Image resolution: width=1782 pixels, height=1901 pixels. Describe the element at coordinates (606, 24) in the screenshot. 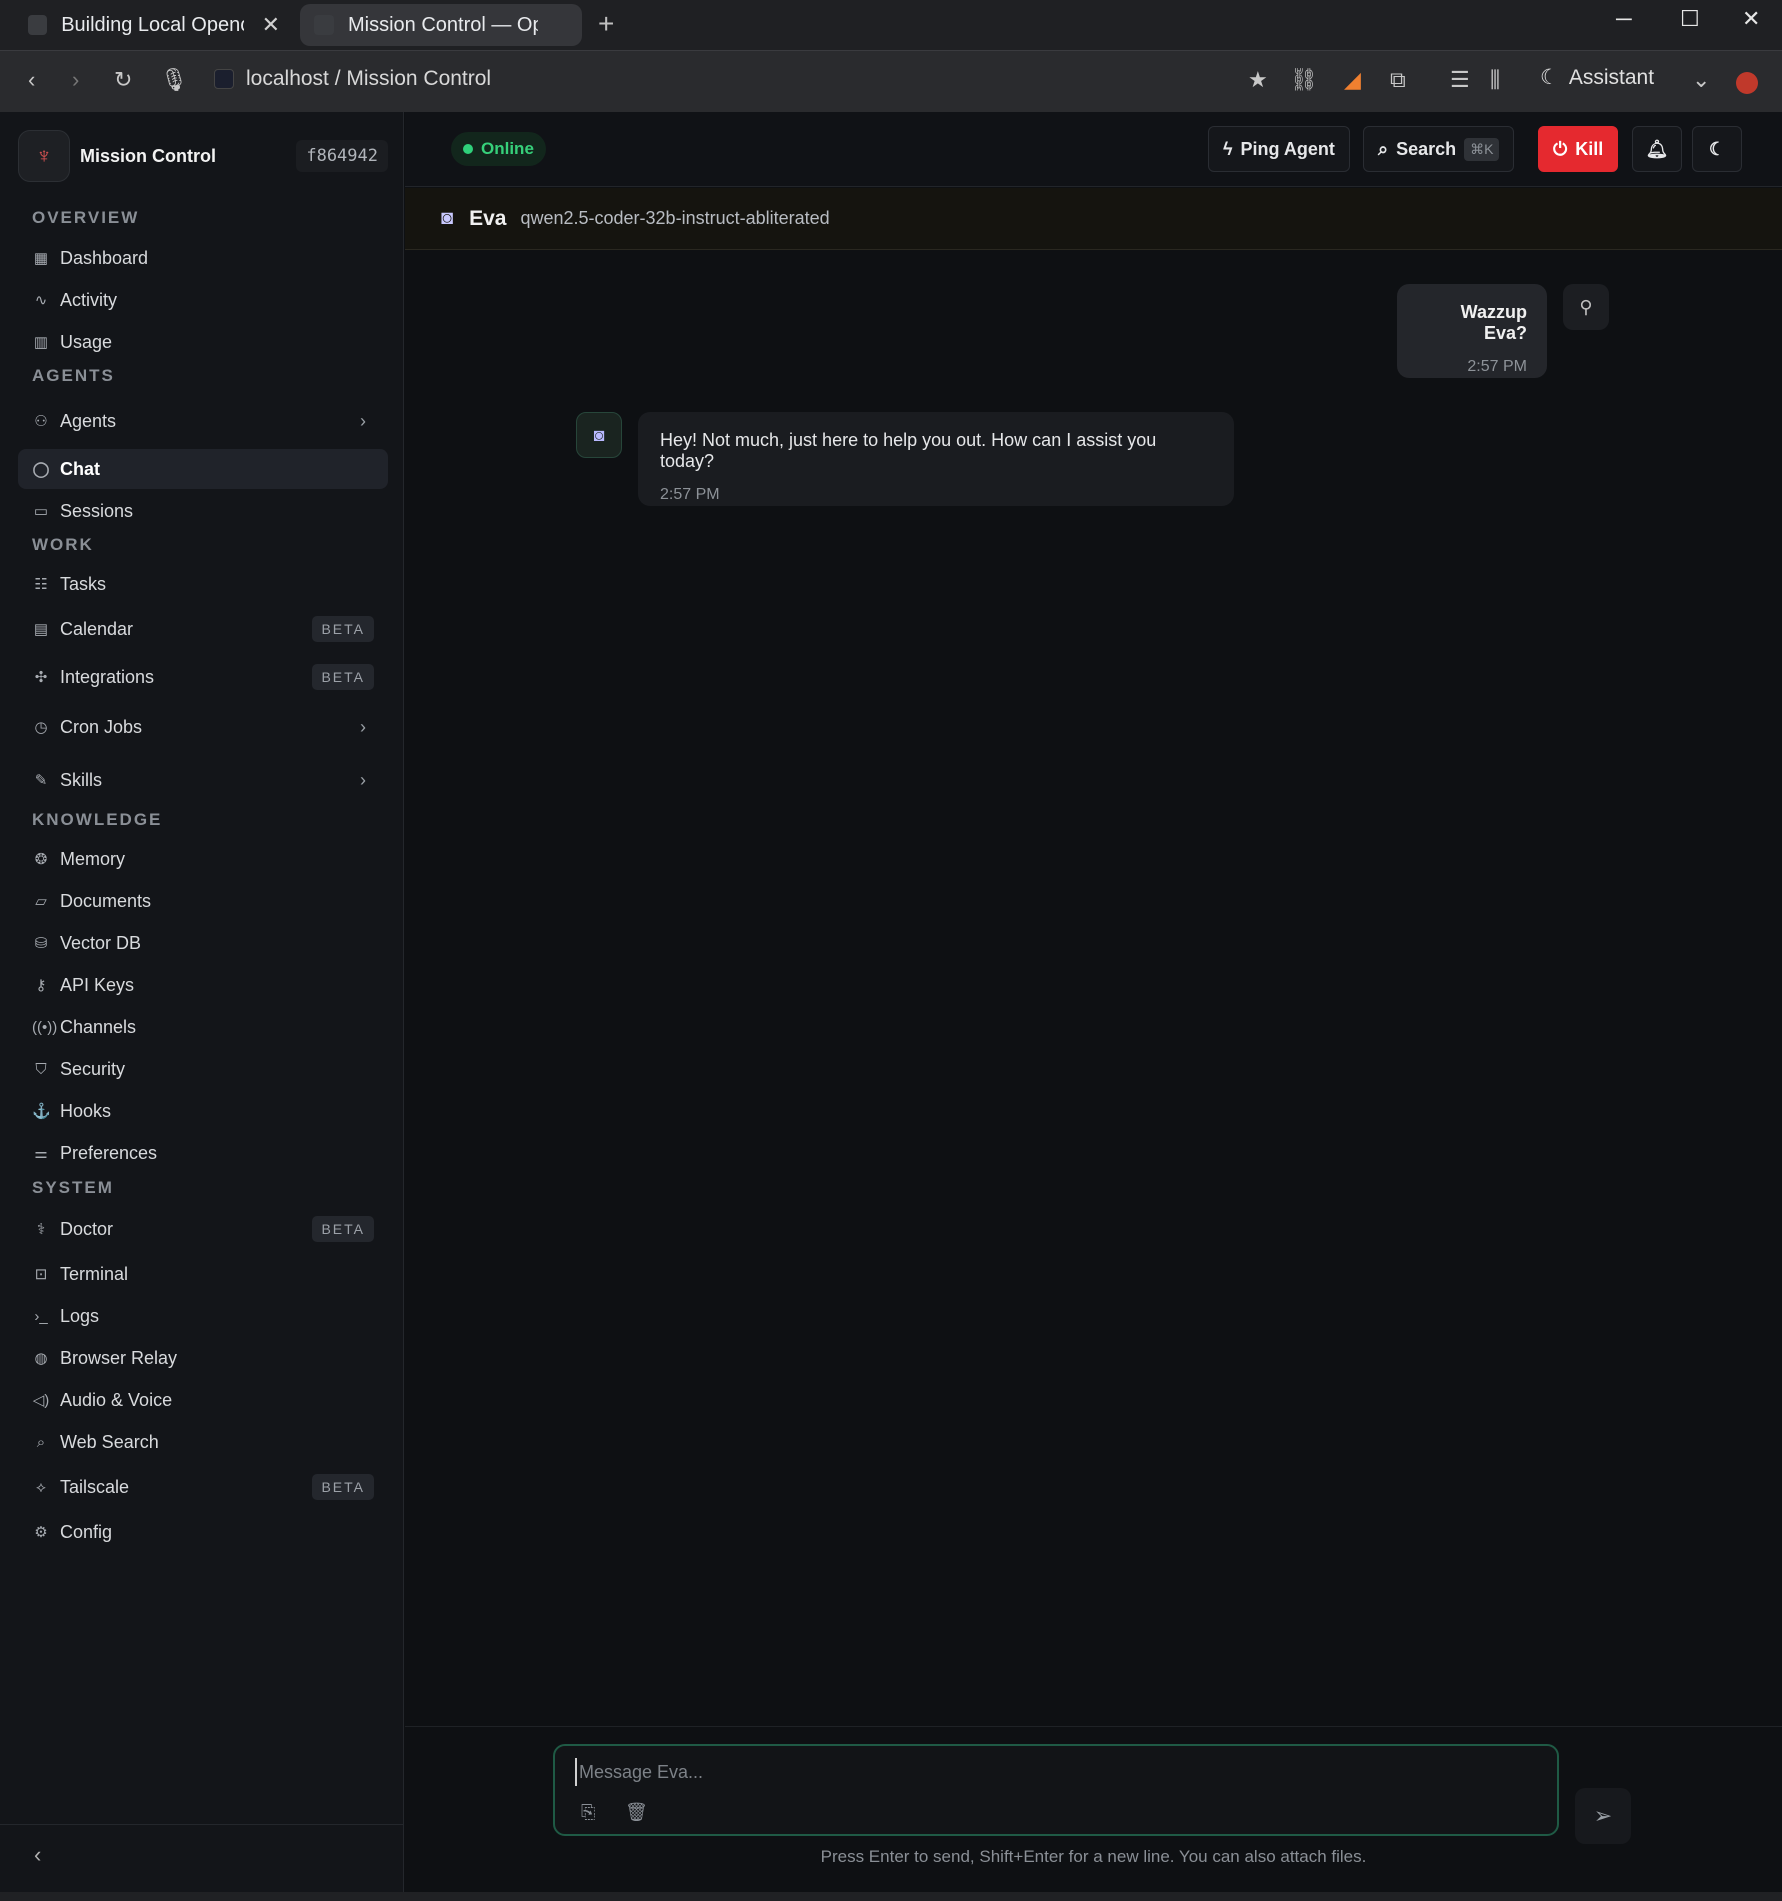

I see `new-tab-icon: +` at that location.